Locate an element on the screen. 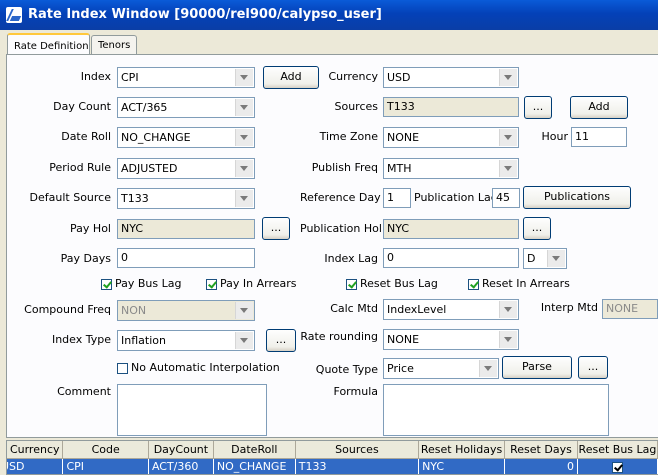  index-lag-unit-combo: D is located at coordinates (545, 258).